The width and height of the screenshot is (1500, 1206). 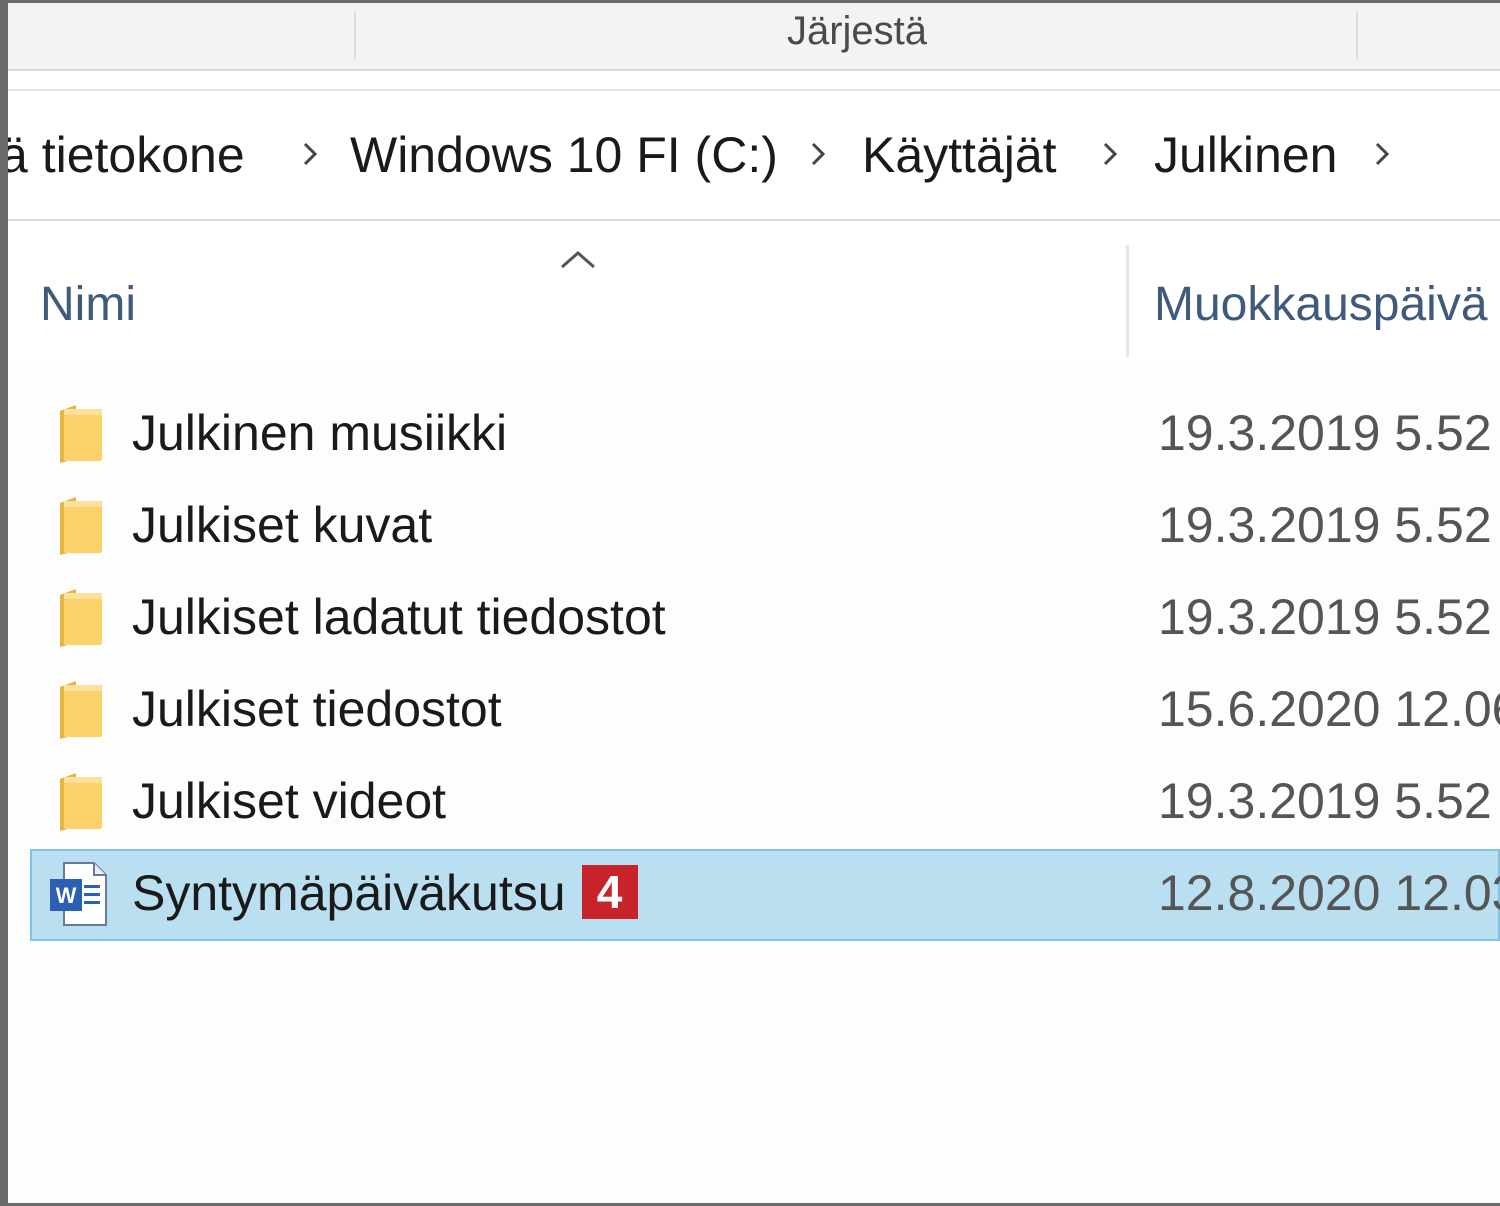 What do you see at coordinates (1245, 155) in the screenshot?
I see `breadcrumb-public: Julkinen` at bounding box center [1245, 155].